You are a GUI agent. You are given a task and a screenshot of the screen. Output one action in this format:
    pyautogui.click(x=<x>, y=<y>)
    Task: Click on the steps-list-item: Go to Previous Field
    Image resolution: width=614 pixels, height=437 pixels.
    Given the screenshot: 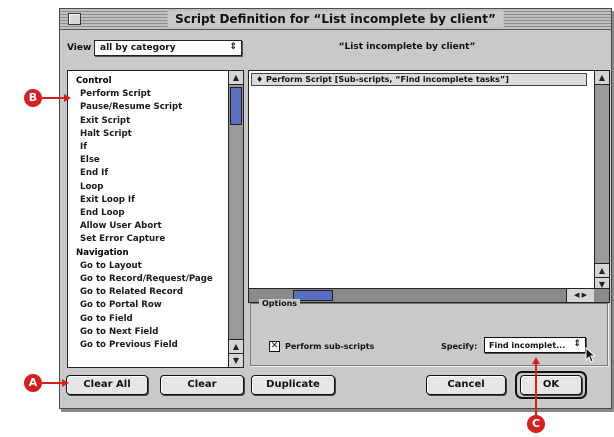 What is the action you would take?
    pyautogui.click(x=152, y=345)
    